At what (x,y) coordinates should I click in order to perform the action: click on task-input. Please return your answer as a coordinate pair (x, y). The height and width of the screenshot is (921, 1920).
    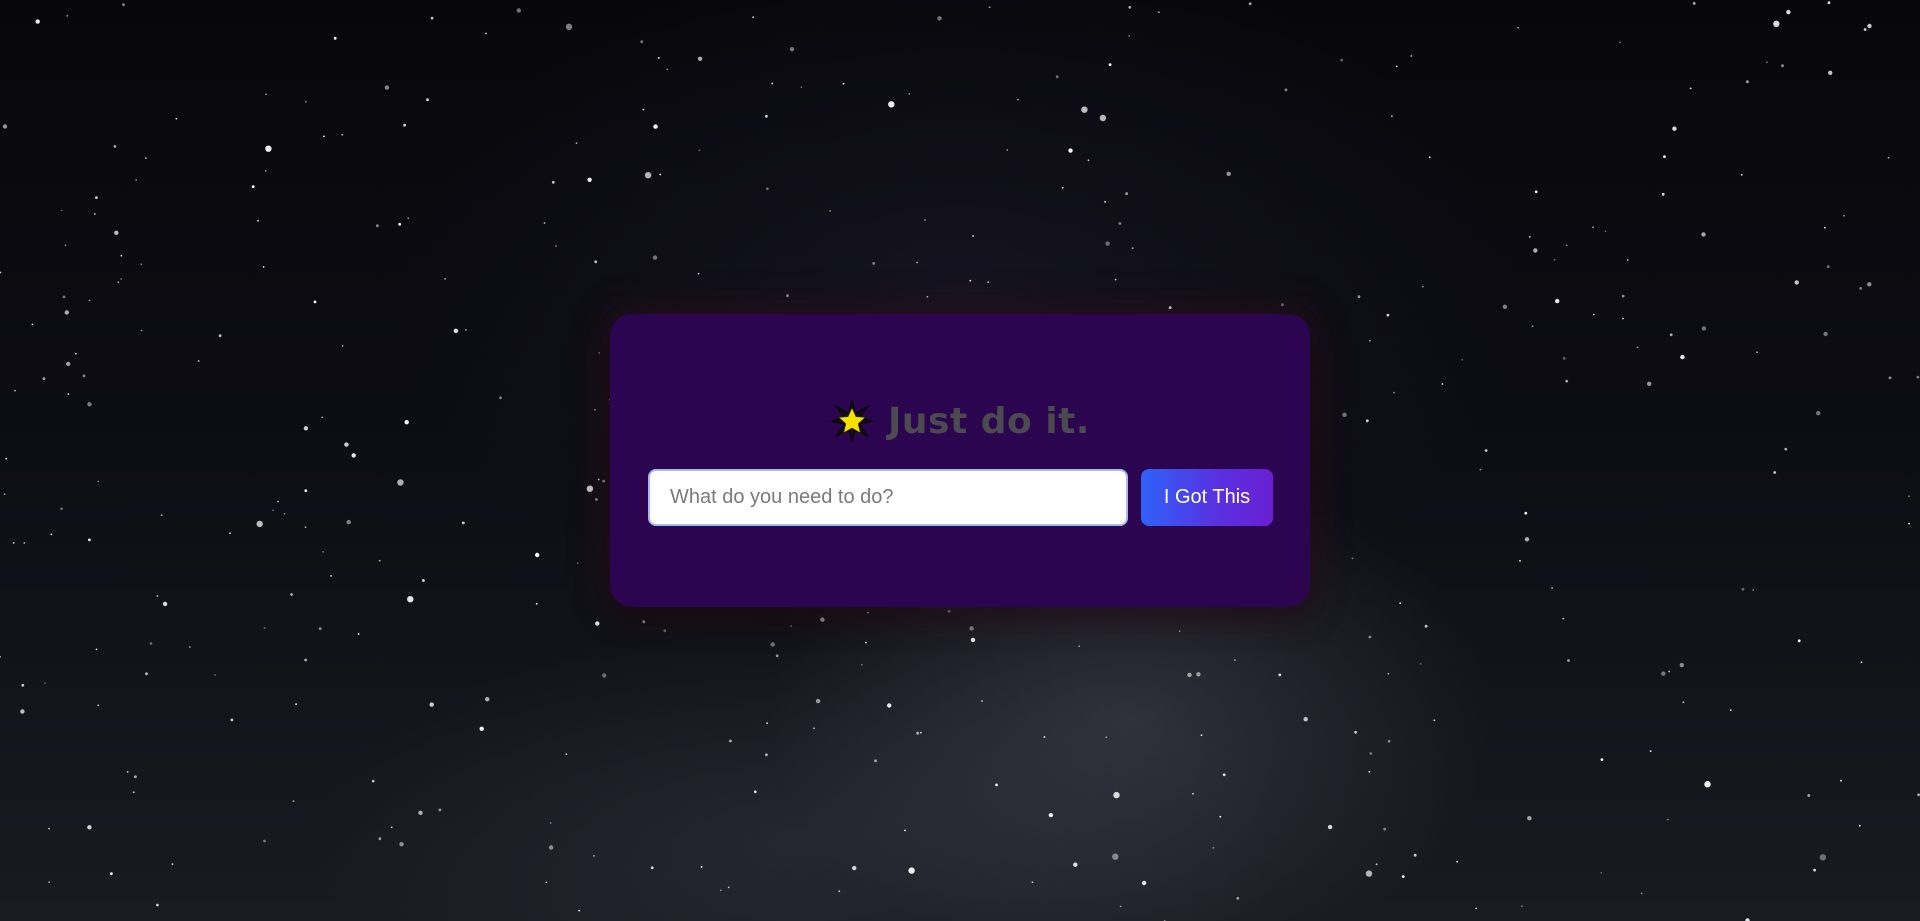
    Looking at the image, I should click on (888, 497).